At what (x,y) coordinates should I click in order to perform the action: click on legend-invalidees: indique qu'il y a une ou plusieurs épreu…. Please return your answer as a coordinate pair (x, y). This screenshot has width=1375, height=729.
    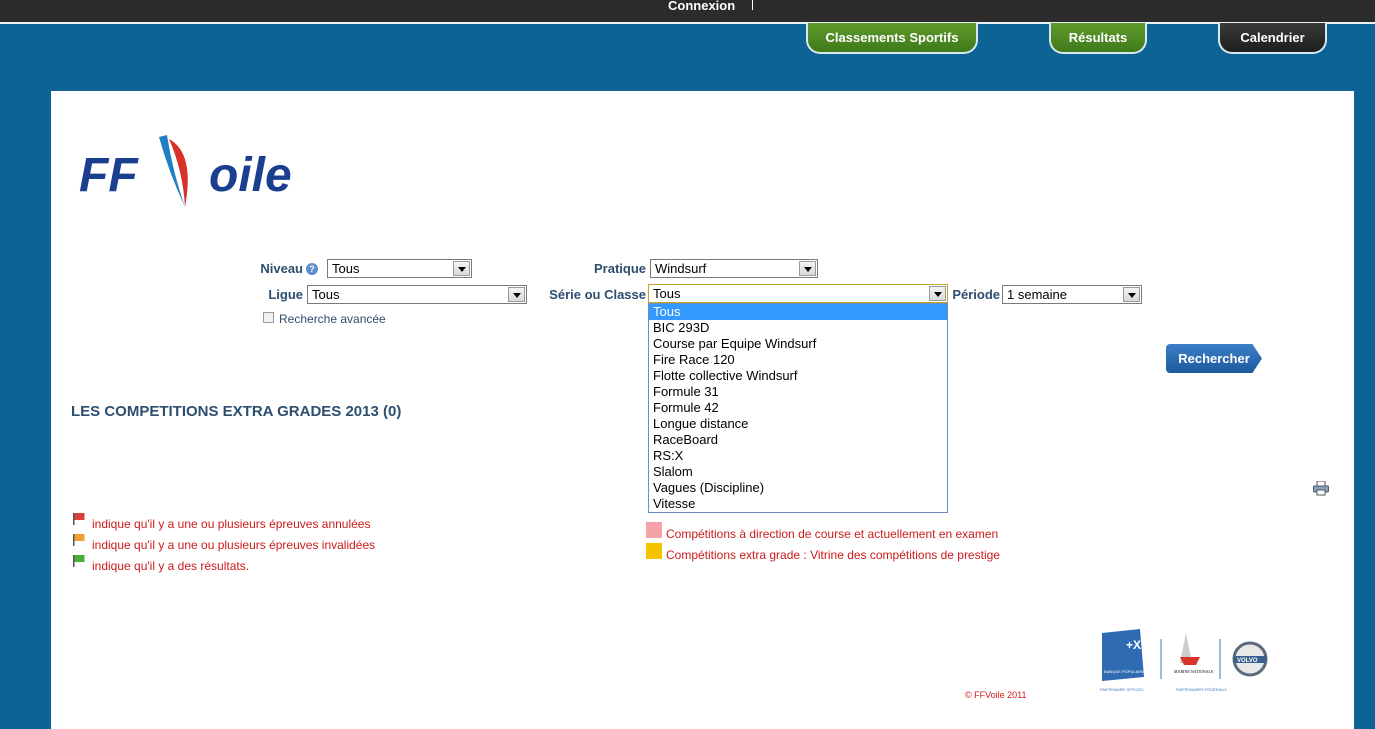
    Looking at the image, I should click on (234, 545).